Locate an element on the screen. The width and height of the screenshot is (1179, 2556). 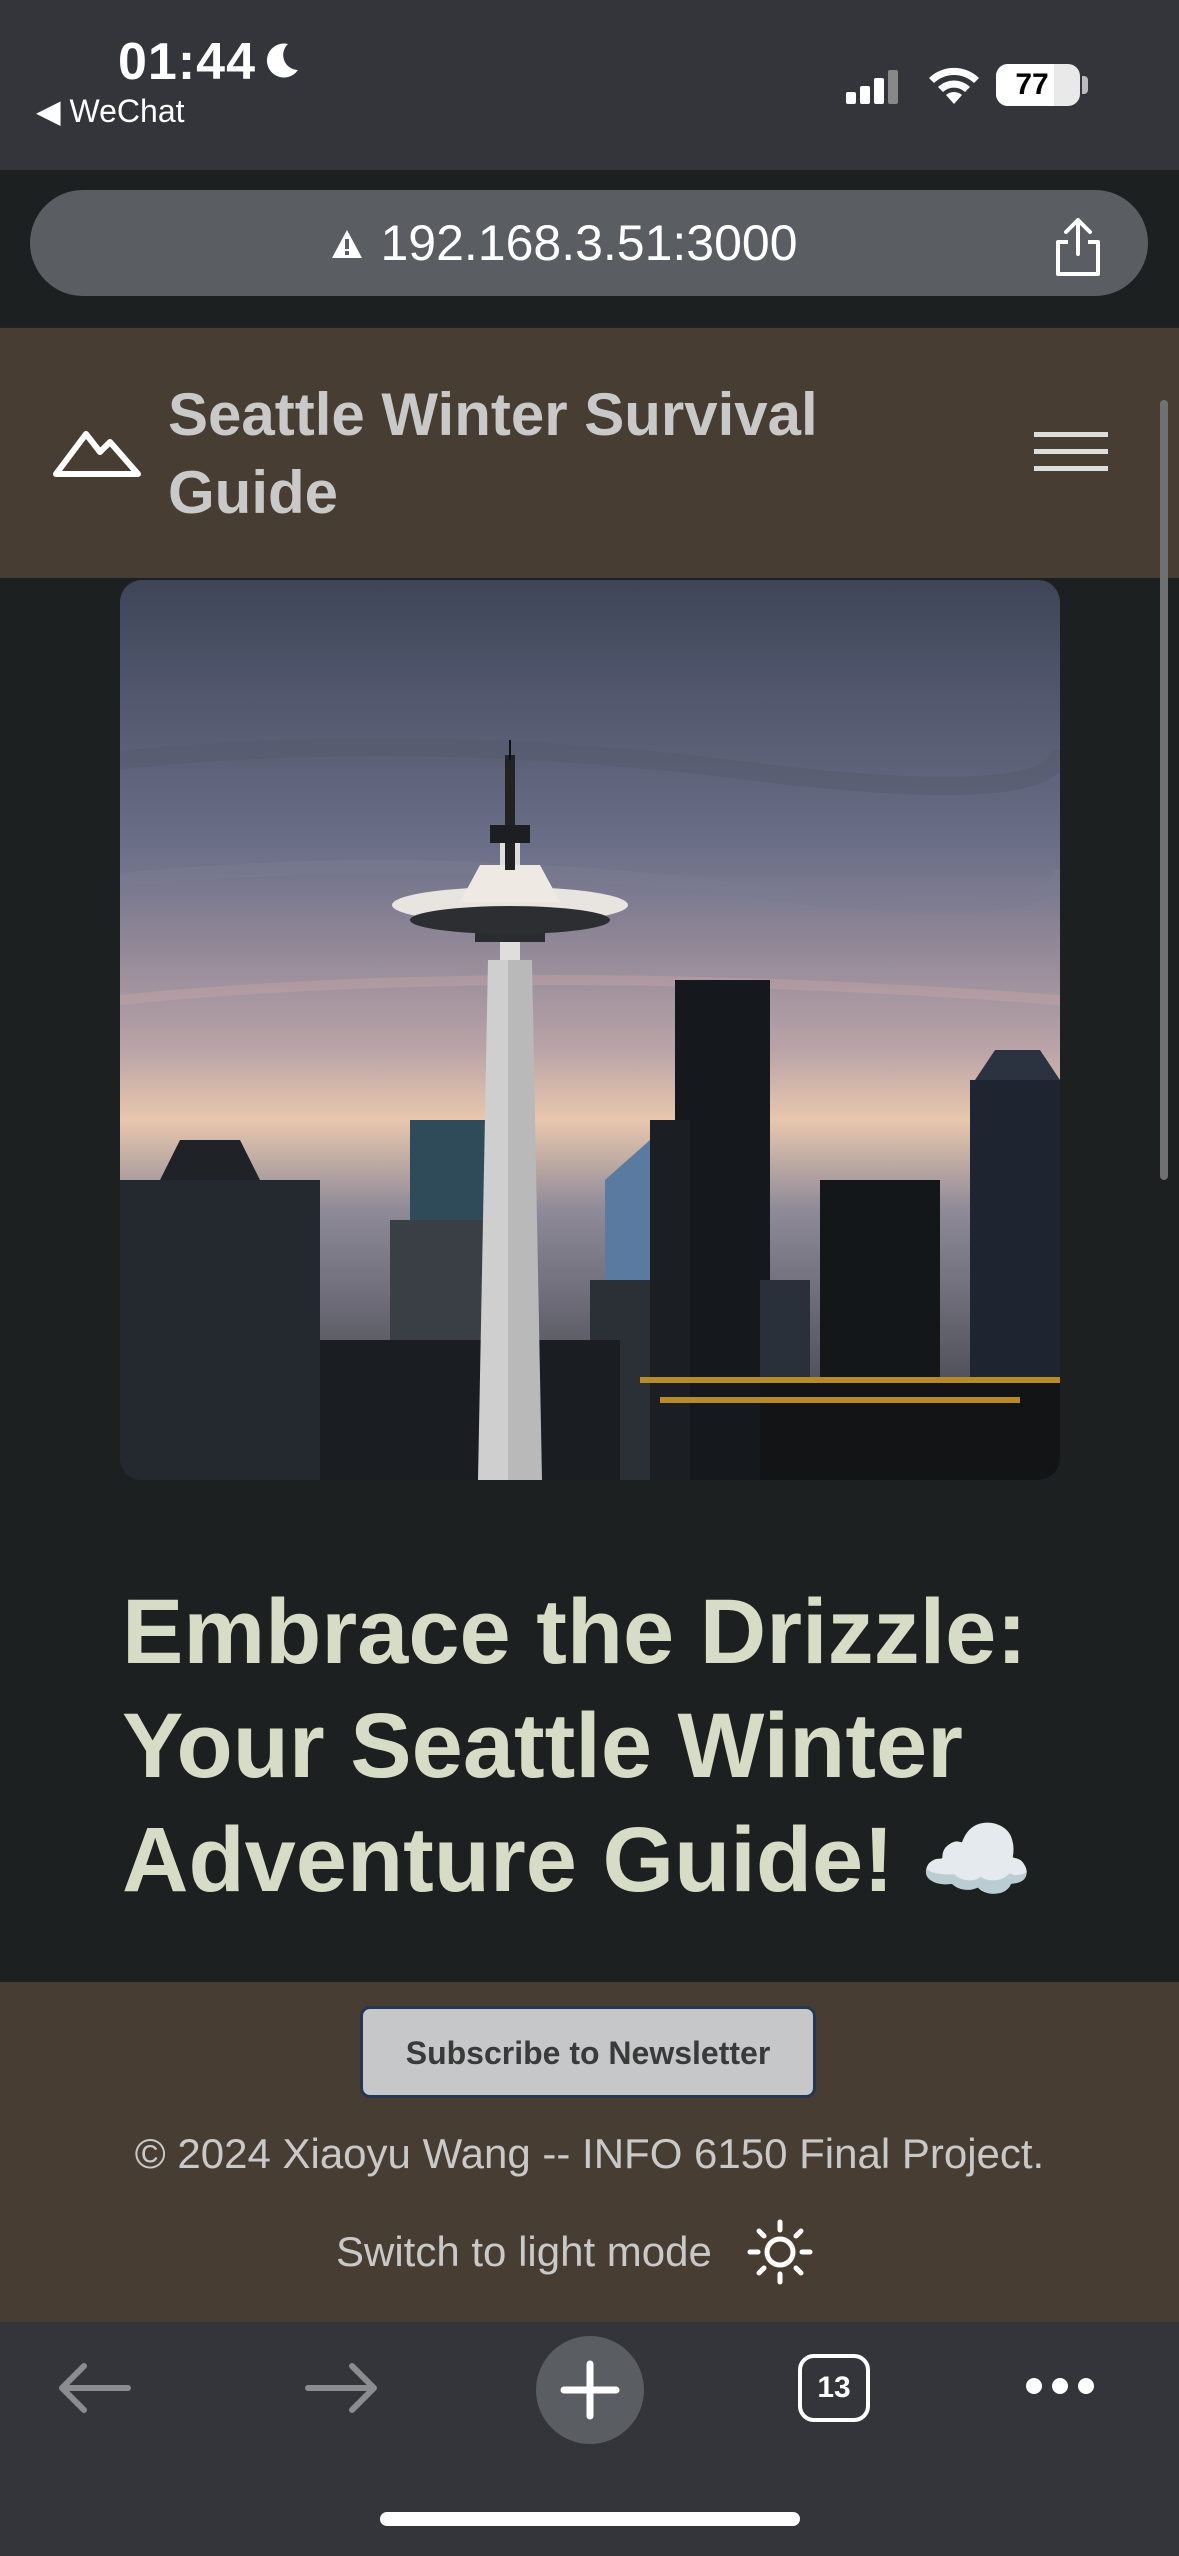
plus-icon is located at coordinates (590, 2390).